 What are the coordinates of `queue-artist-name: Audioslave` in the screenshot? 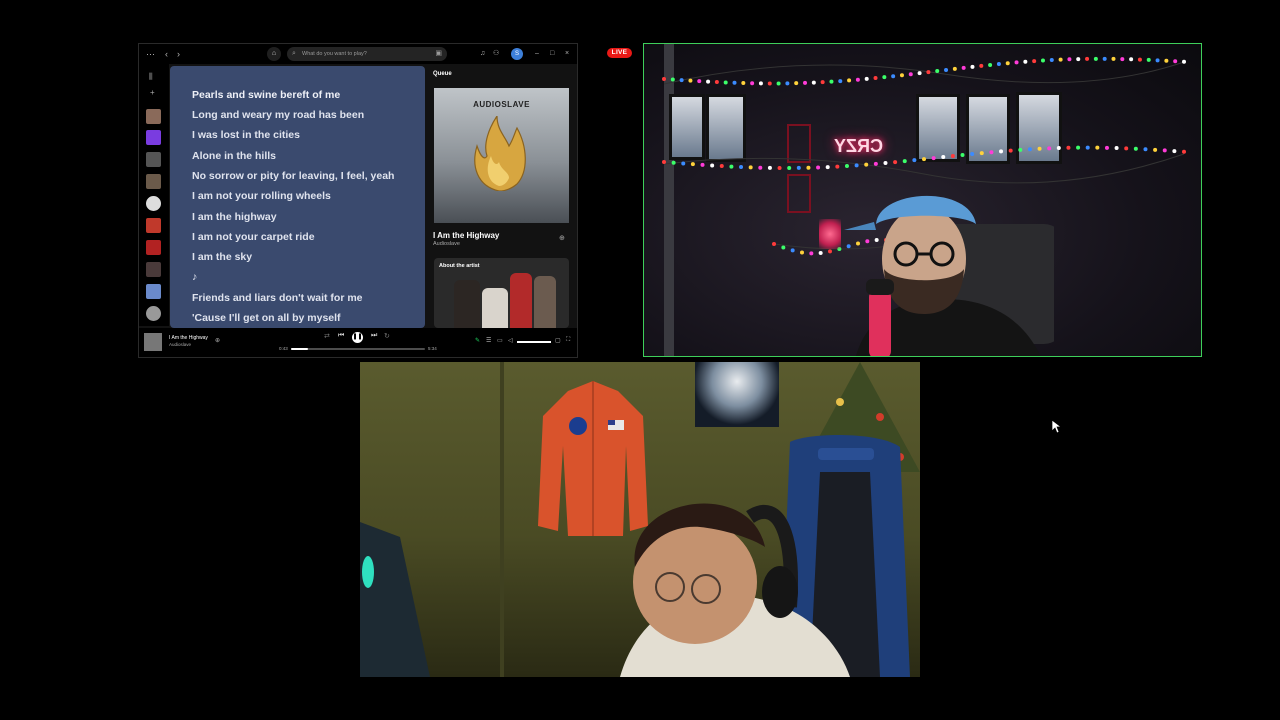 It's located at (446, 244).